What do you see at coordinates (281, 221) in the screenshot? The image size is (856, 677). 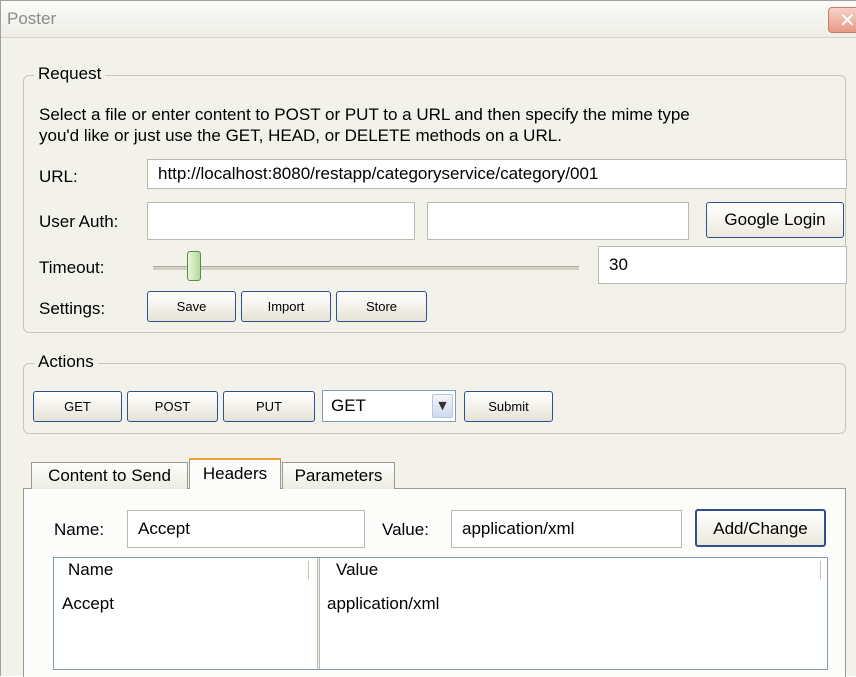 I see `user-auth-username-input` at bounding box center [281, 221].